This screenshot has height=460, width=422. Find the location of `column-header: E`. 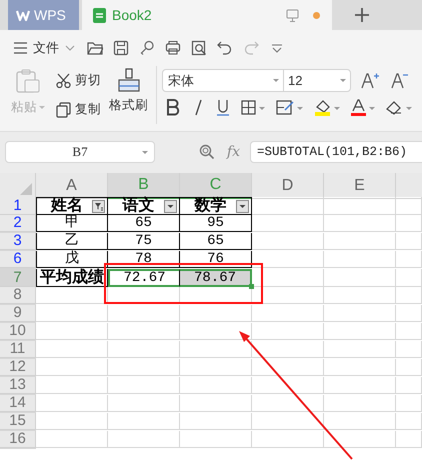

column-header: E is located at coordinates (360, 186).